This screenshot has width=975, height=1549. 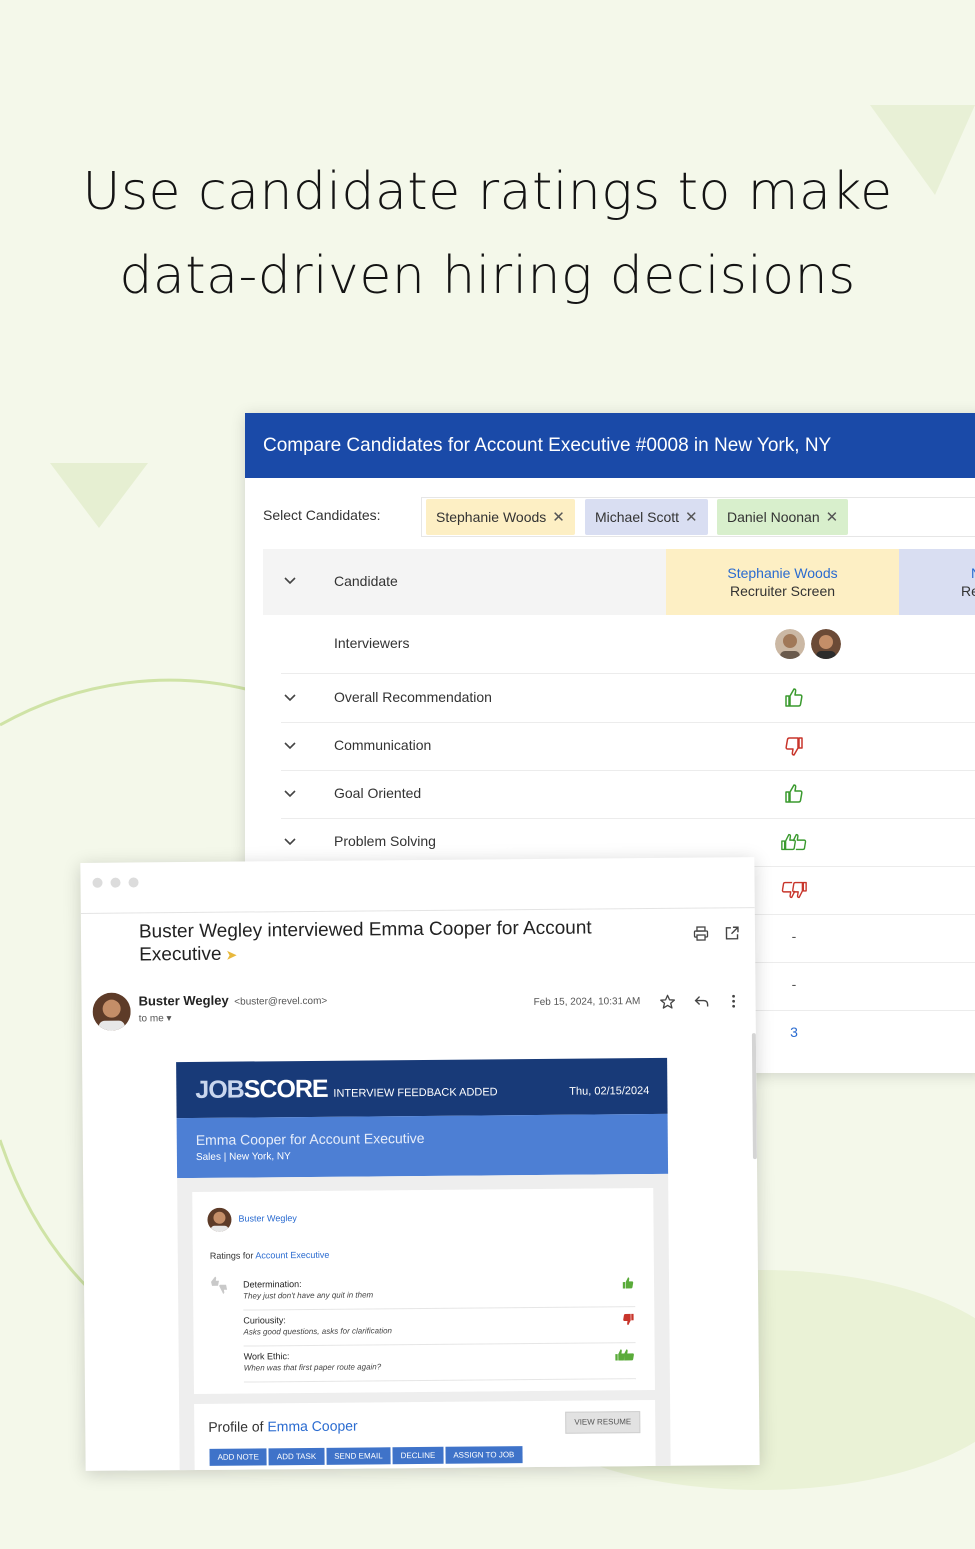 What do you see at coordinates (782, 582) in the screenshot?
I see `candidate-column-stephanie: Stephanie Woods Recruiter Screen` at bounding box center [782, 582].